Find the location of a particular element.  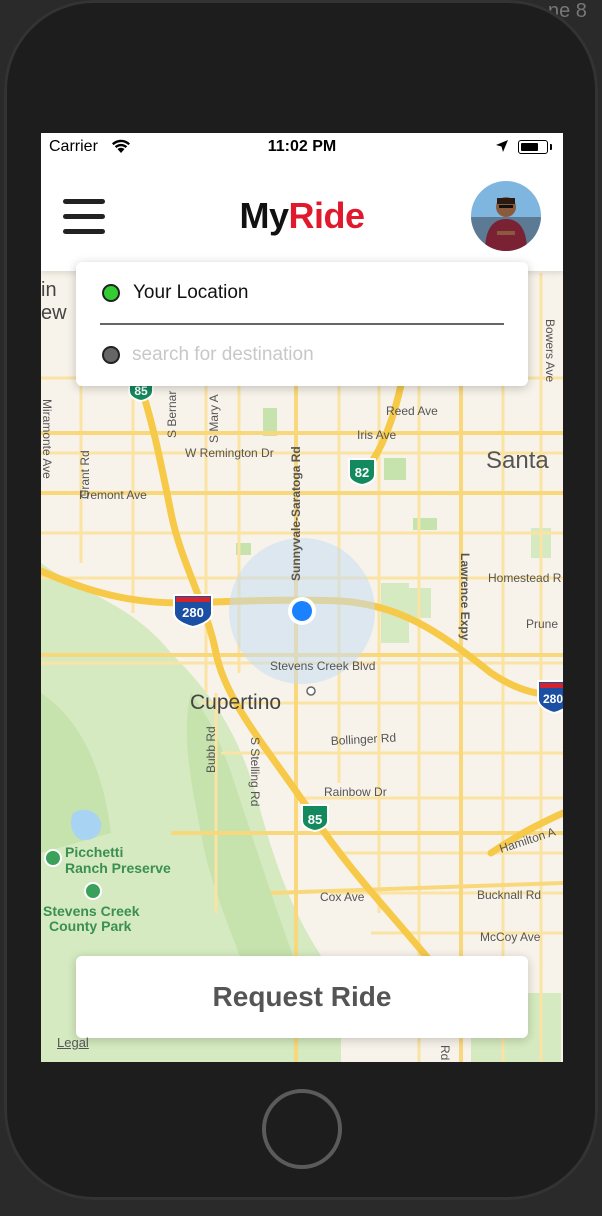

map-label-grant: Grant Rd is located at coordinates (85, 474).